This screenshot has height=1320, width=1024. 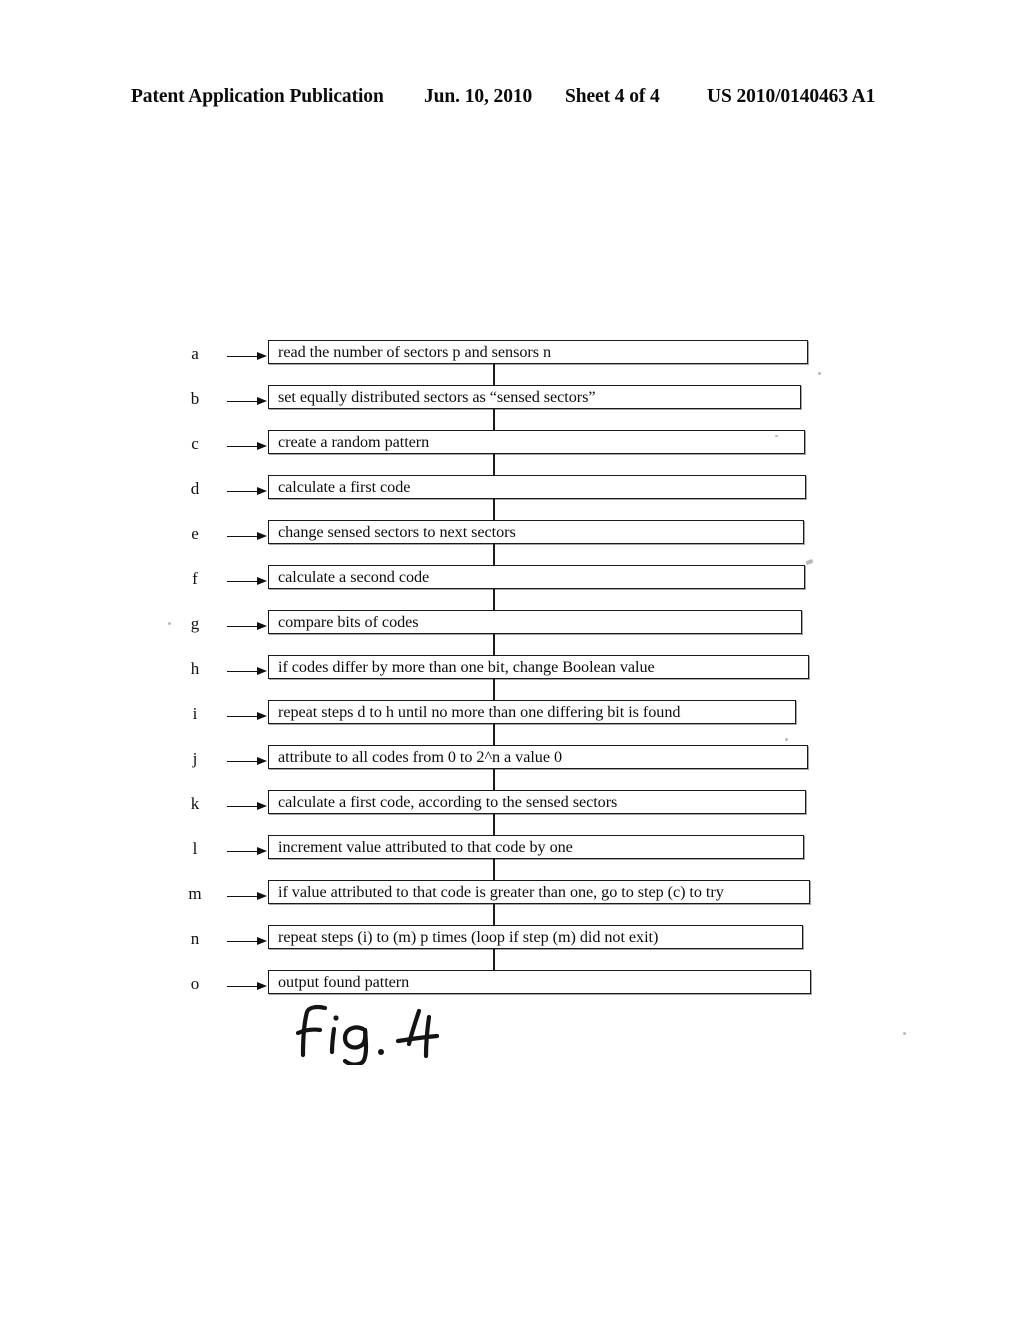 What do you see at coordinates (344, 487) in the screenshot?
I see `flowchart-step-text: calculate a first code` at bounding box center [344, 487].